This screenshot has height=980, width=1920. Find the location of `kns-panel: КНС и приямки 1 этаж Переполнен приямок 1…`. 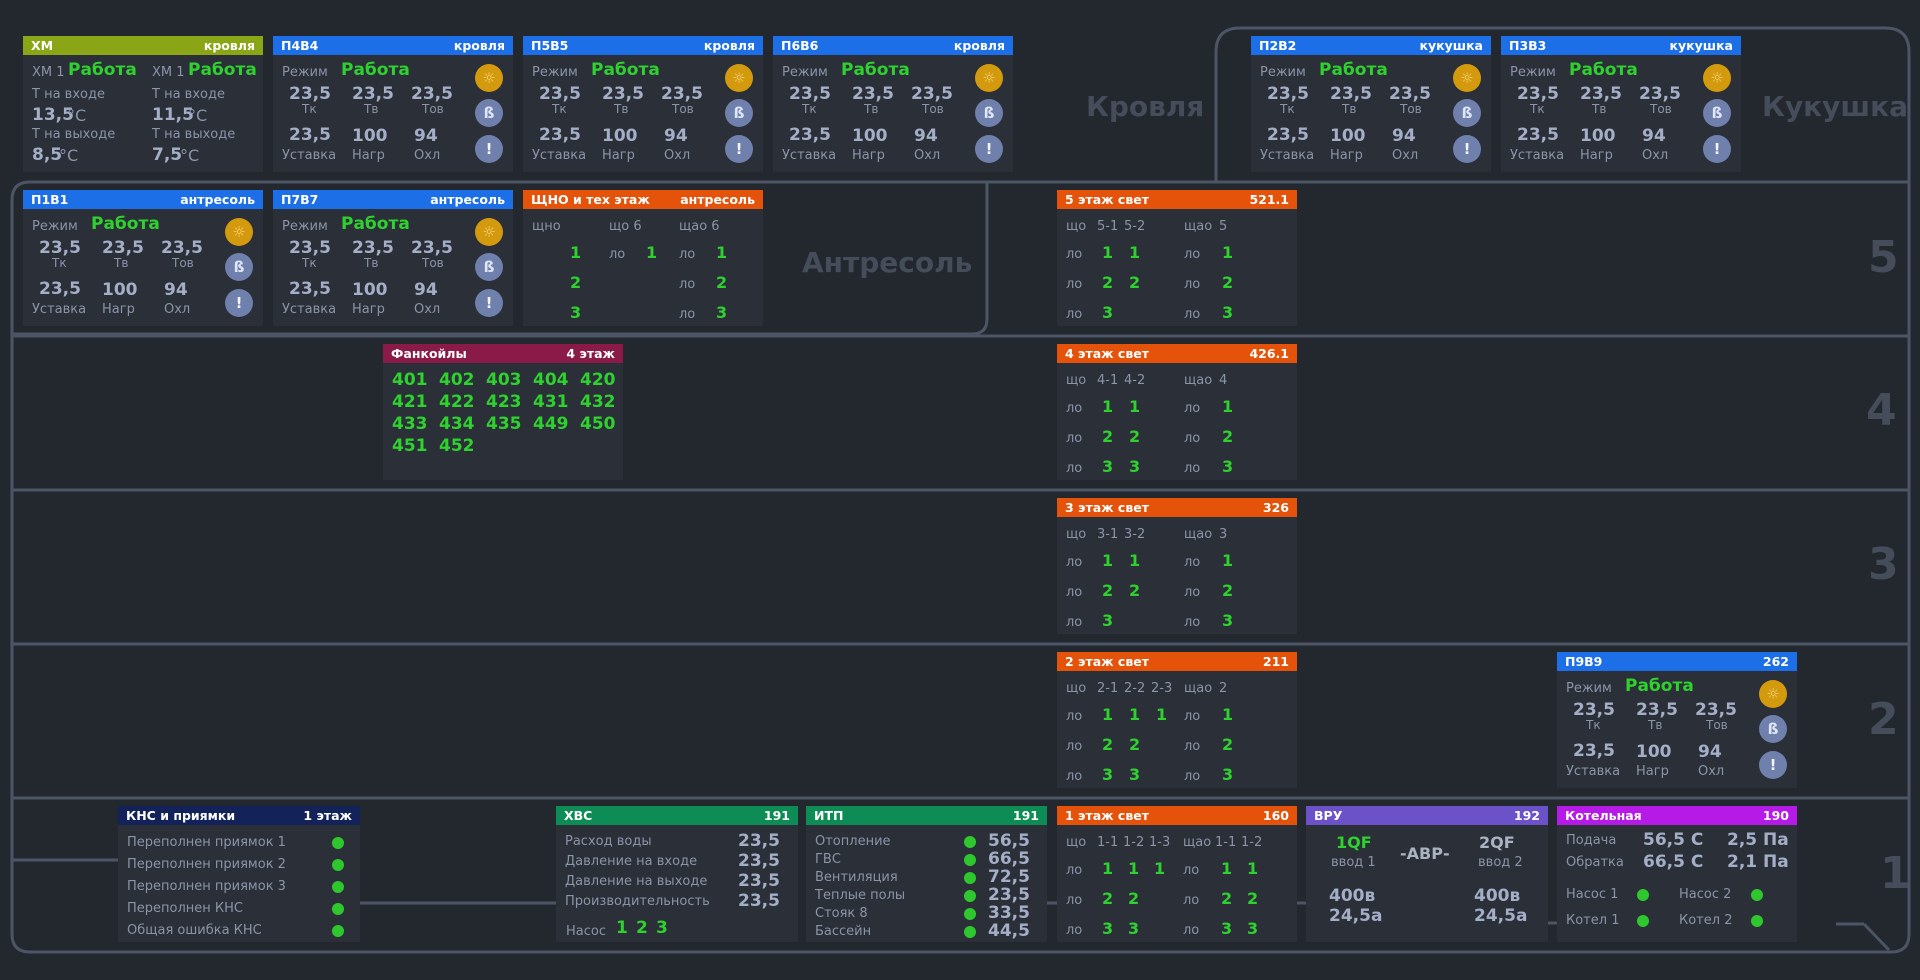

kns-panel: КНС и приямки 1 этаж Переполнен приямок 1… is located at coordinates (239, 874).